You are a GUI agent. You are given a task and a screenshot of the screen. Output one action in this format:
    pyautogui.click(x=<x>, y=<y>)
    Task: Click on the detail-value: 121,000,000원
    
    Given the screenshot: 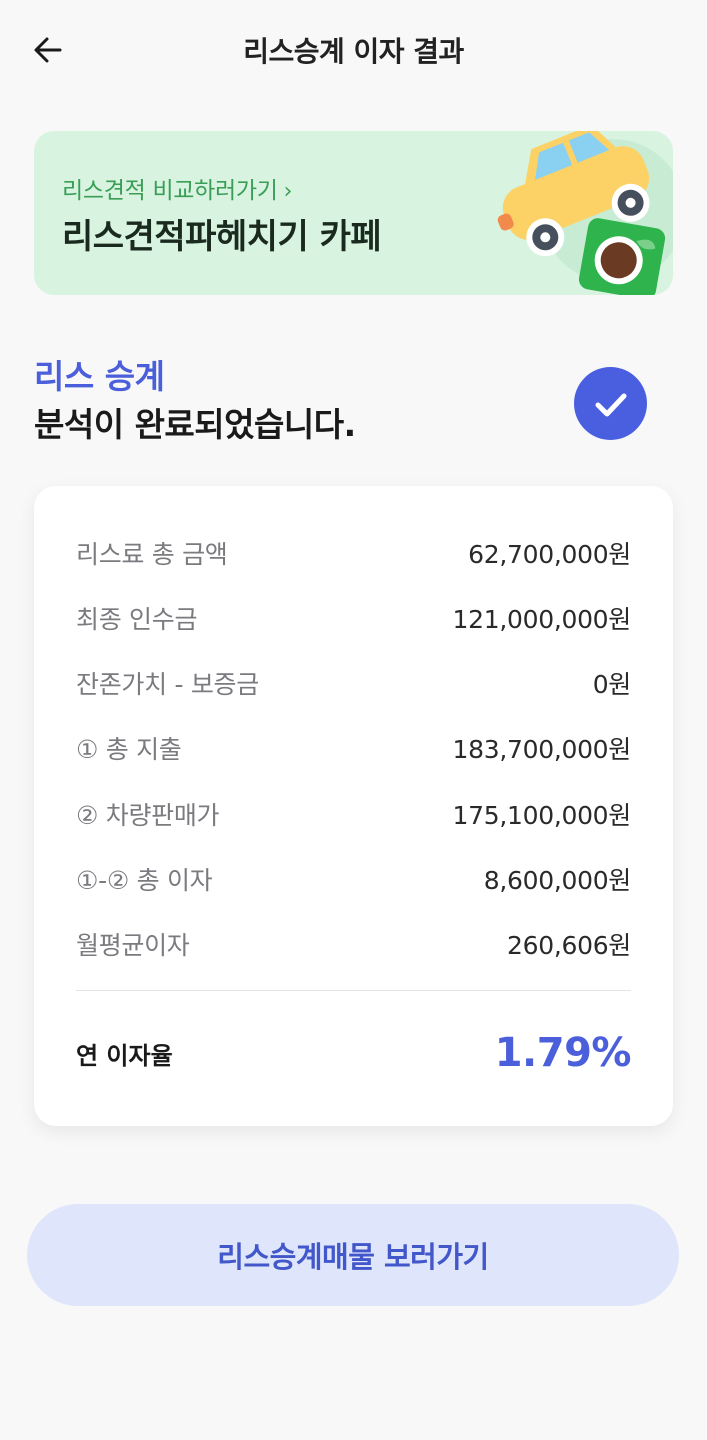 What is the action you would take?
    pyautogui.click(x=542, y=619)
    